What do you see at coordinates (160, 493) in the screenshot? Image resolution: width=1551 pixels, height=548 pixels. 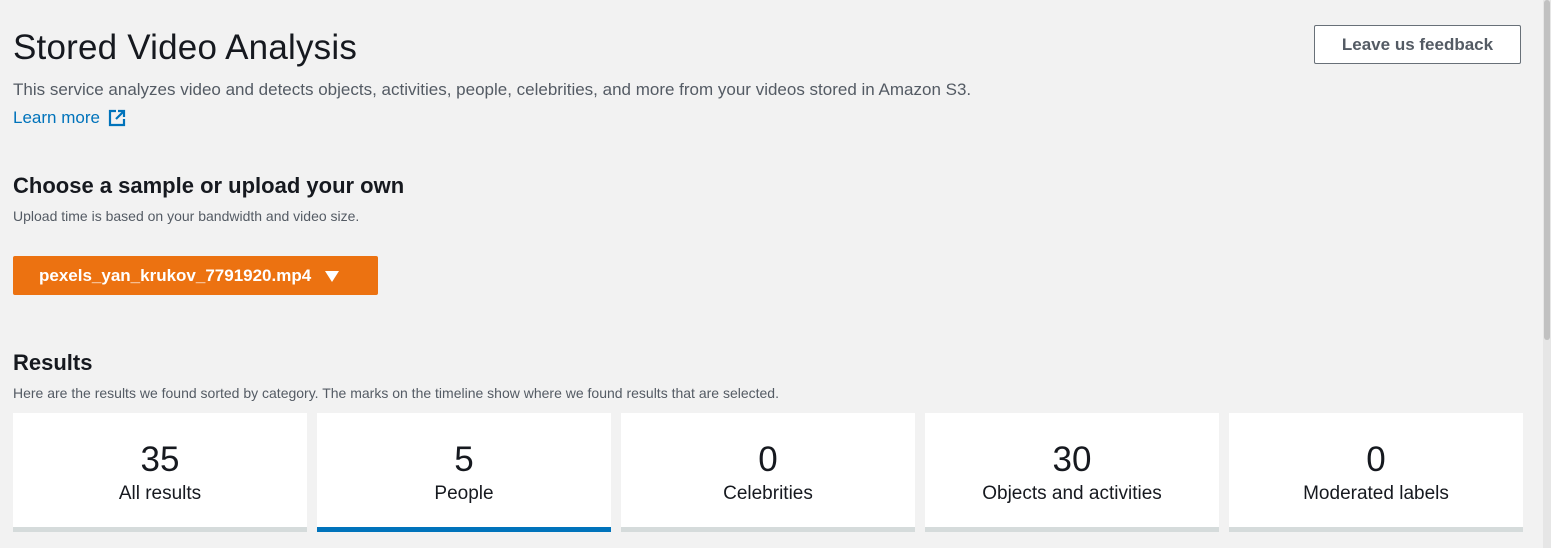 I see `result-label: All results` at bounding box center [160, 493].